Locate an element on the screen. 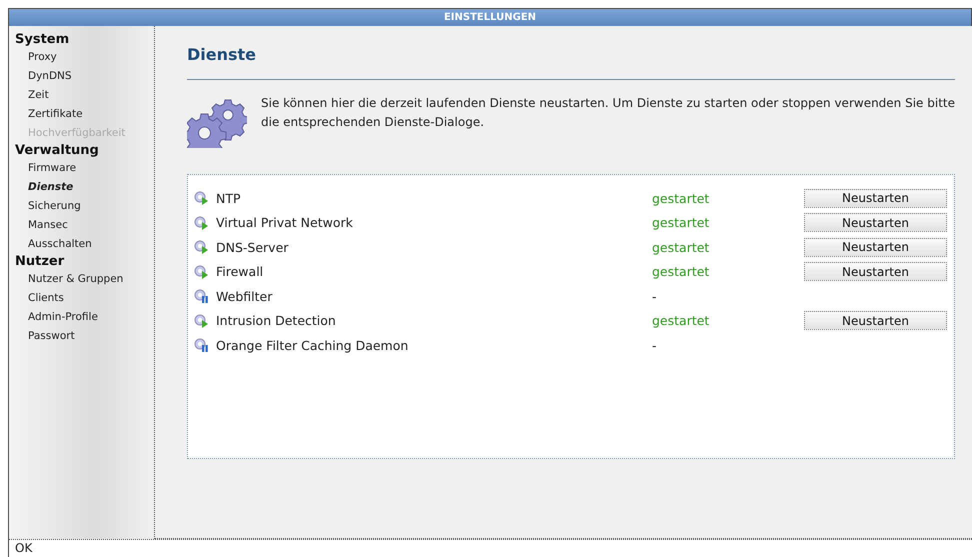 The height and width of the screenshot is (557, 972). sidebar-section-title: System is located at coordinates (42, 40).